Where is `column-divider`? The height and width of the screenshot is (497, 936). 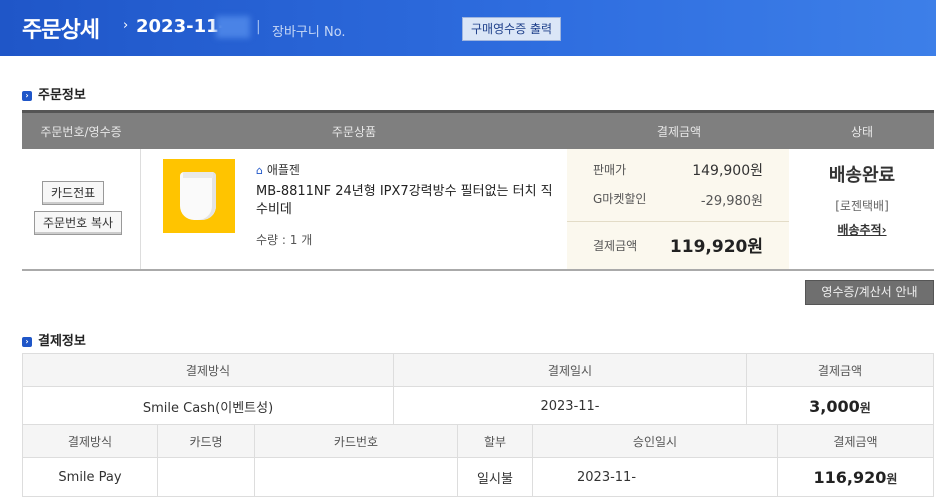
column-divider is located at coordinates (140, 209).